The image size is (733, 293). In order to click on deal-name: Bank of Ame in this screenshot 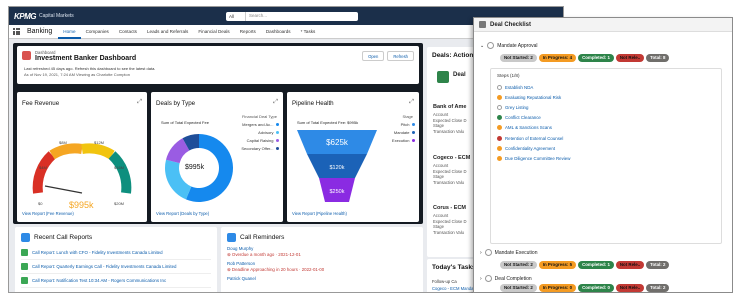, I will do `click(449, 107)`.